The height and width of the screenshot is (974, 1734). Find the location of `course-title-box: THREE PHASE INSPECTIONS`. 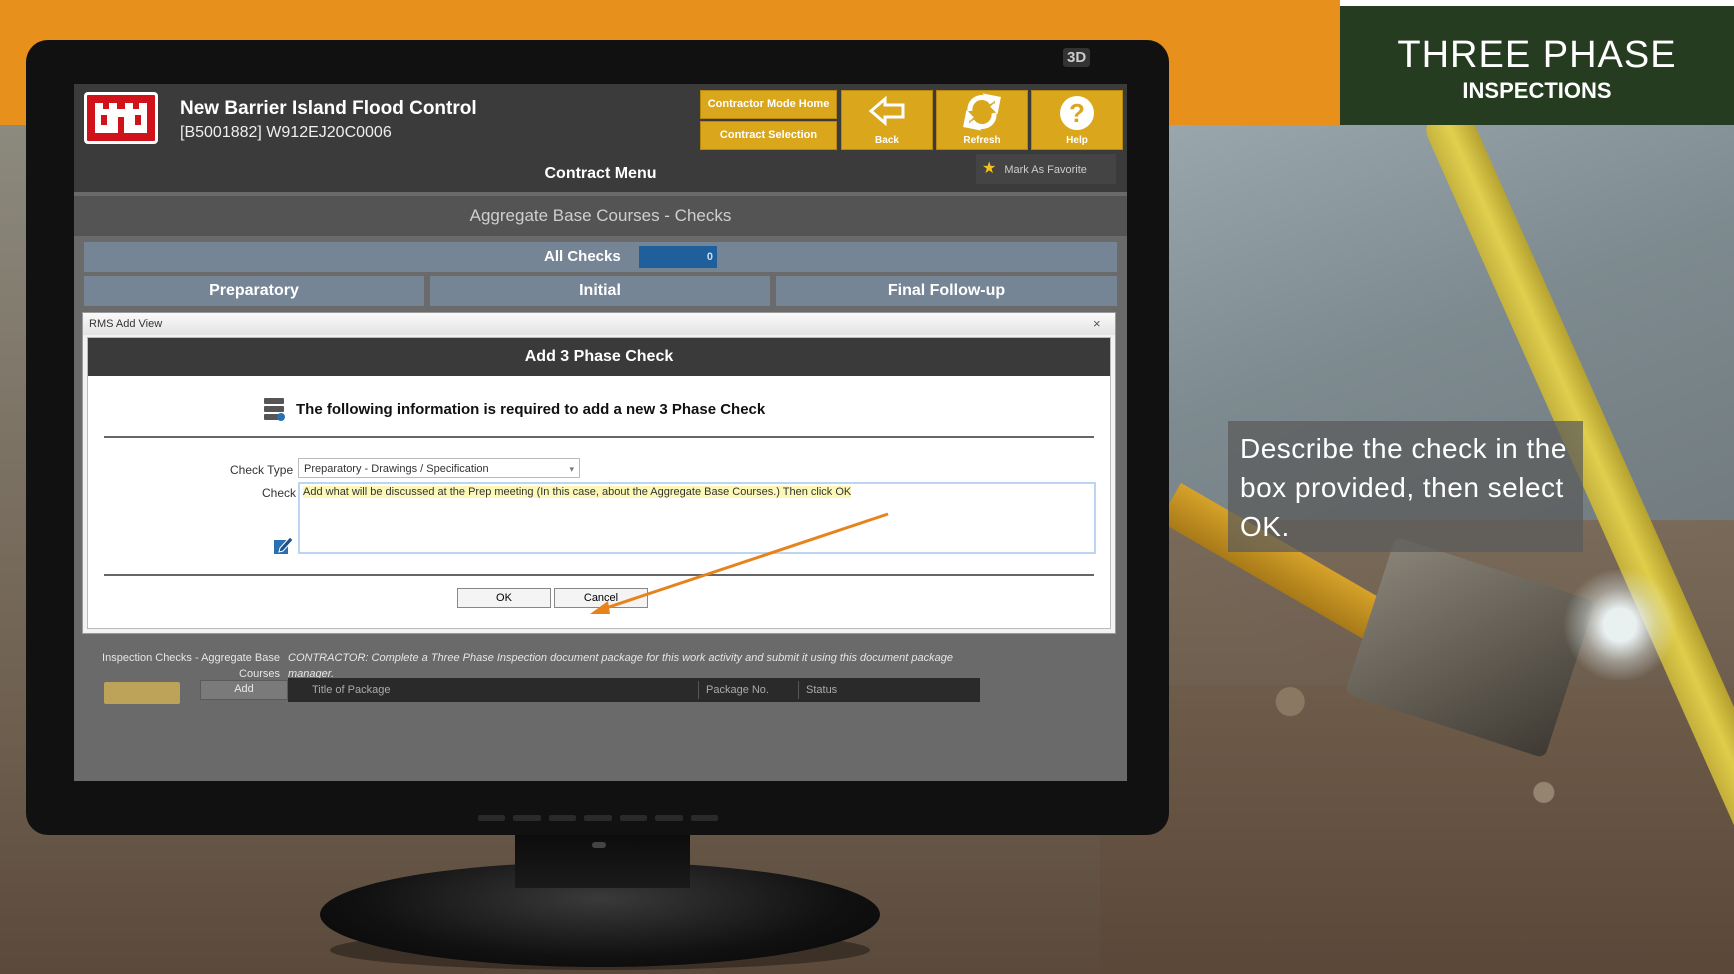

course-title-box: THREE PHASE INSPECTIONS is located at coordinates (1537, 65).